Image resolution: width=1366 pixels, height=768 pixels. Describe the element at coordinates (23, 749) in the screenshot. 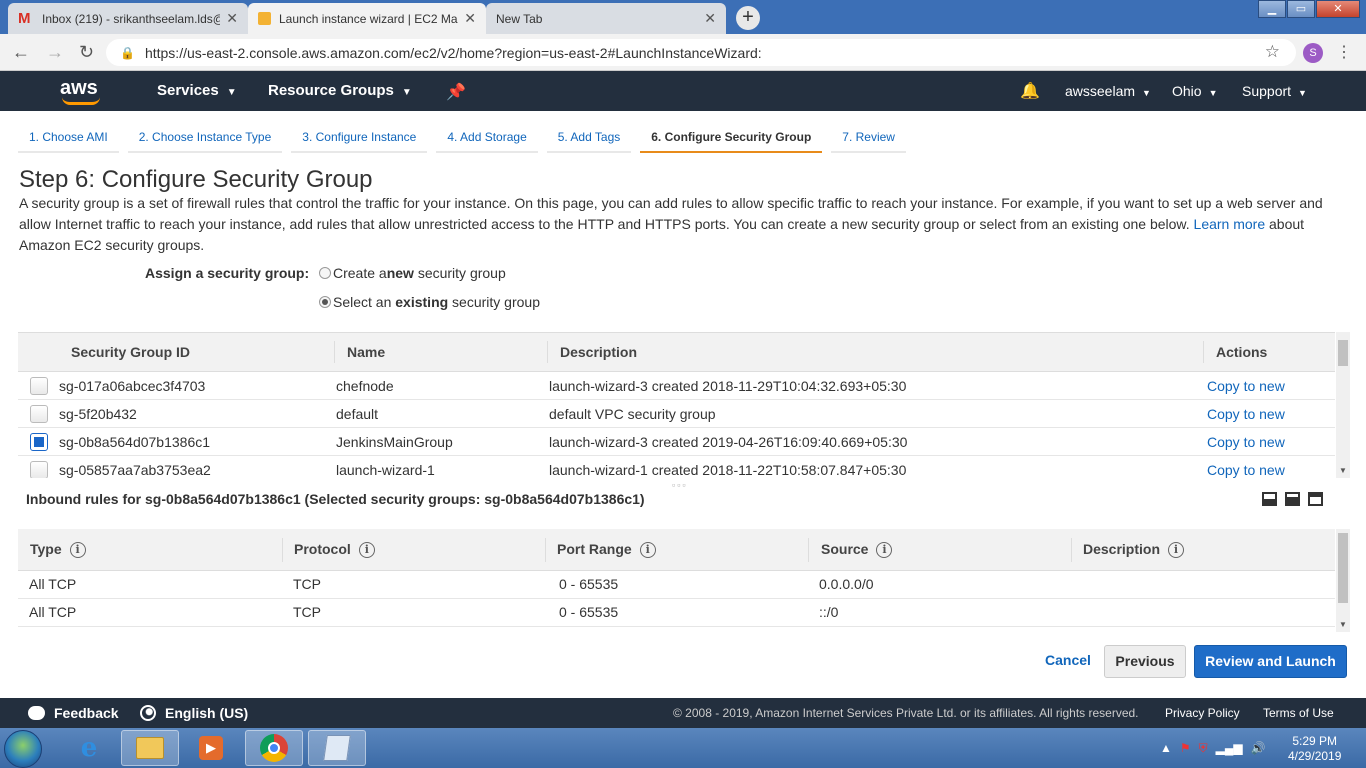

I see `windows-start-icon` at that location.